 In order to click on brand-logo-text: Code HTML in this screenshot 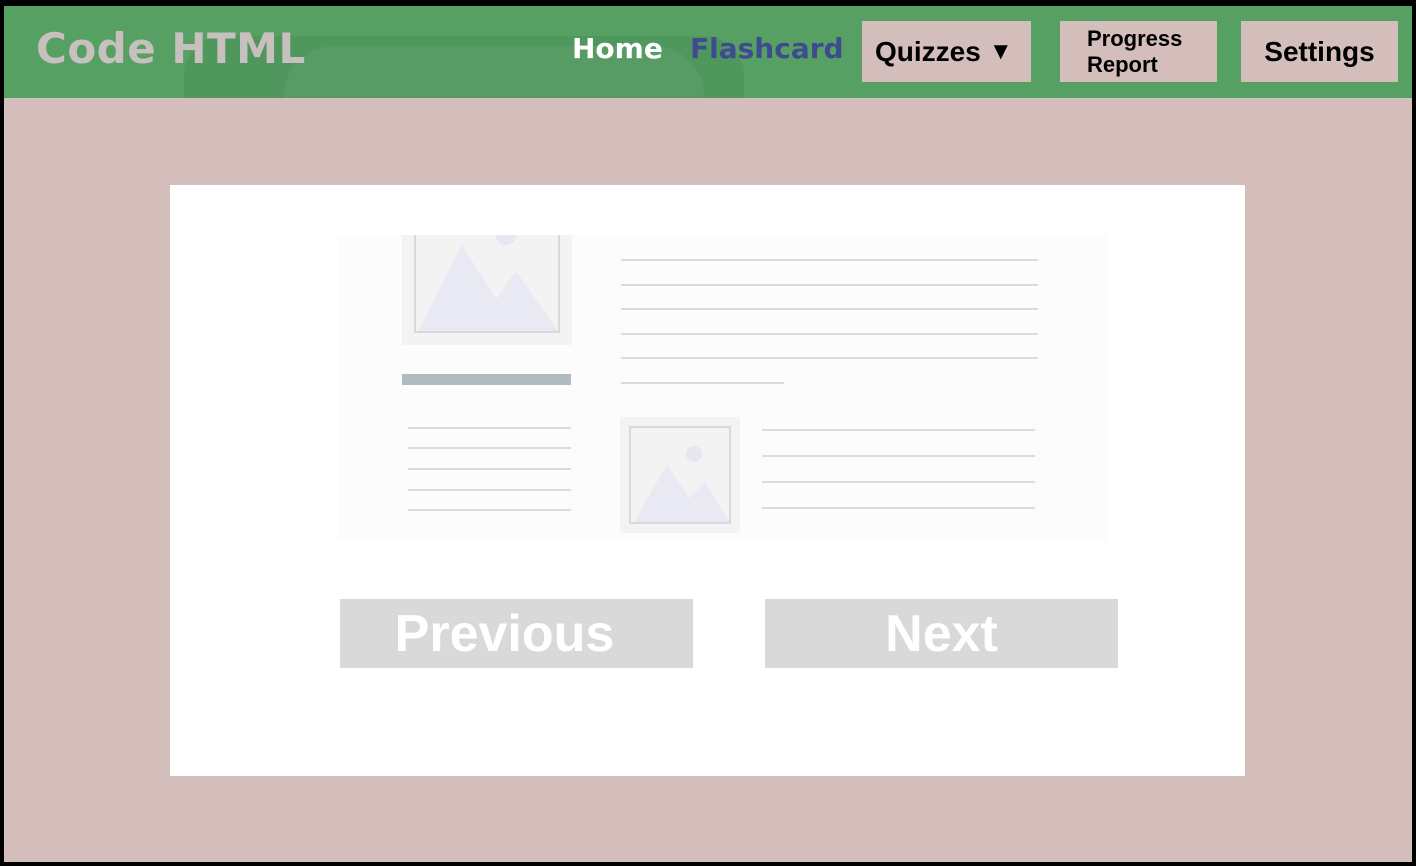, I will do `click(171, 48)`.